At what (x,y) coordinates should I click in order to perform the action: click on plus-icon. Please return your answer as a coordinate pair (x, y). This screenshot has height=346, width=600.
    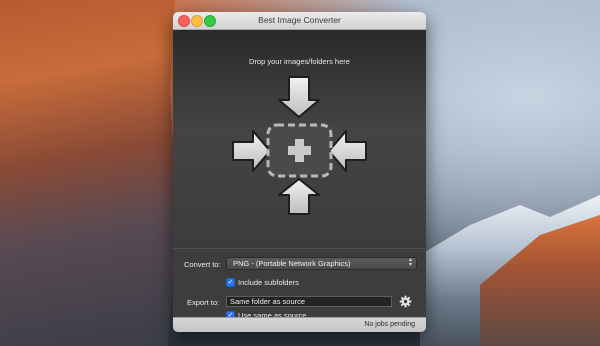
    Looking at the image, I should click on (299, 150).